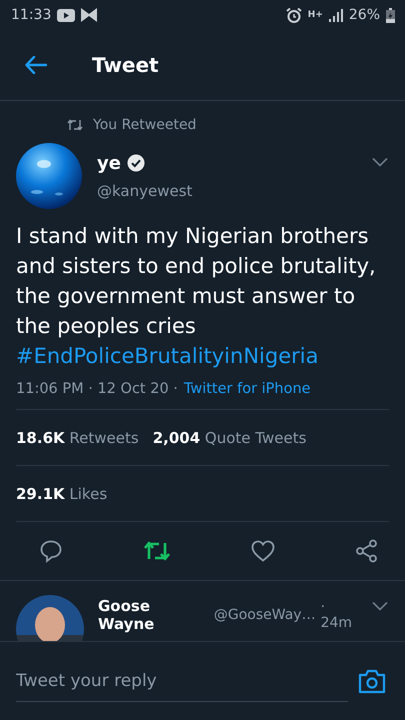 The image size is (405, 720). Describe the element at coordinates (125, 65) in the screenshot. I see `page-title: Tweet` at that location.